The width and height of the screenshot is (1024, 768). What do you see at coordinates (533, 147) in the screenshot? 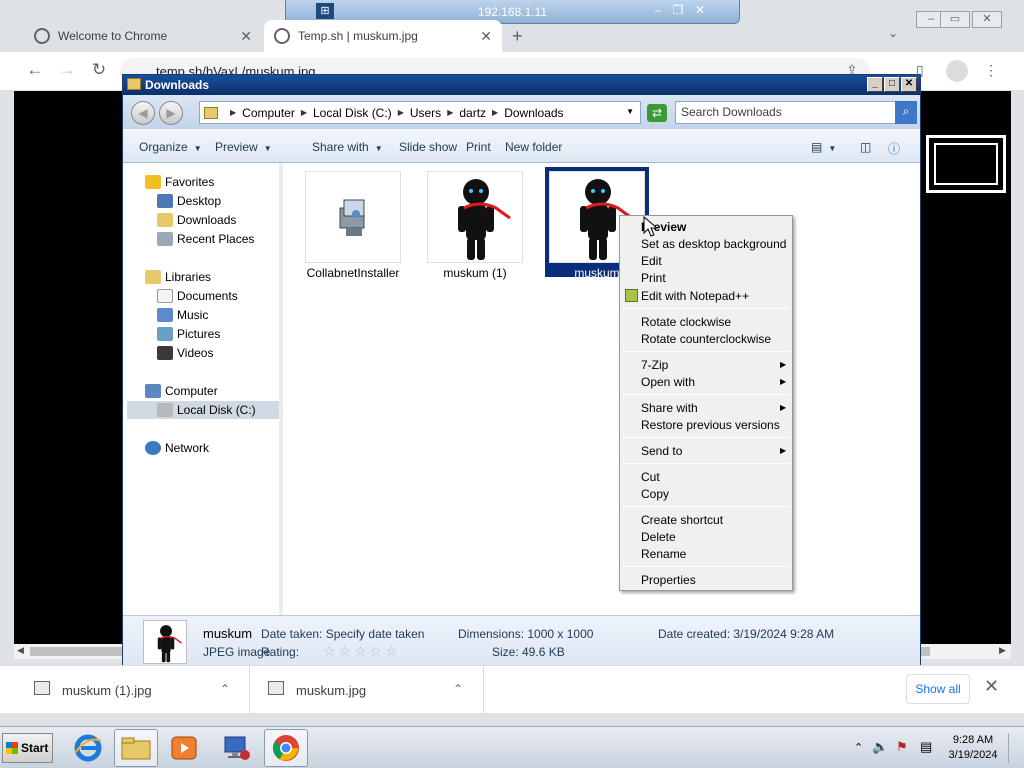
I see `new-folder-button: New folder` at bounding box center [533, 147].